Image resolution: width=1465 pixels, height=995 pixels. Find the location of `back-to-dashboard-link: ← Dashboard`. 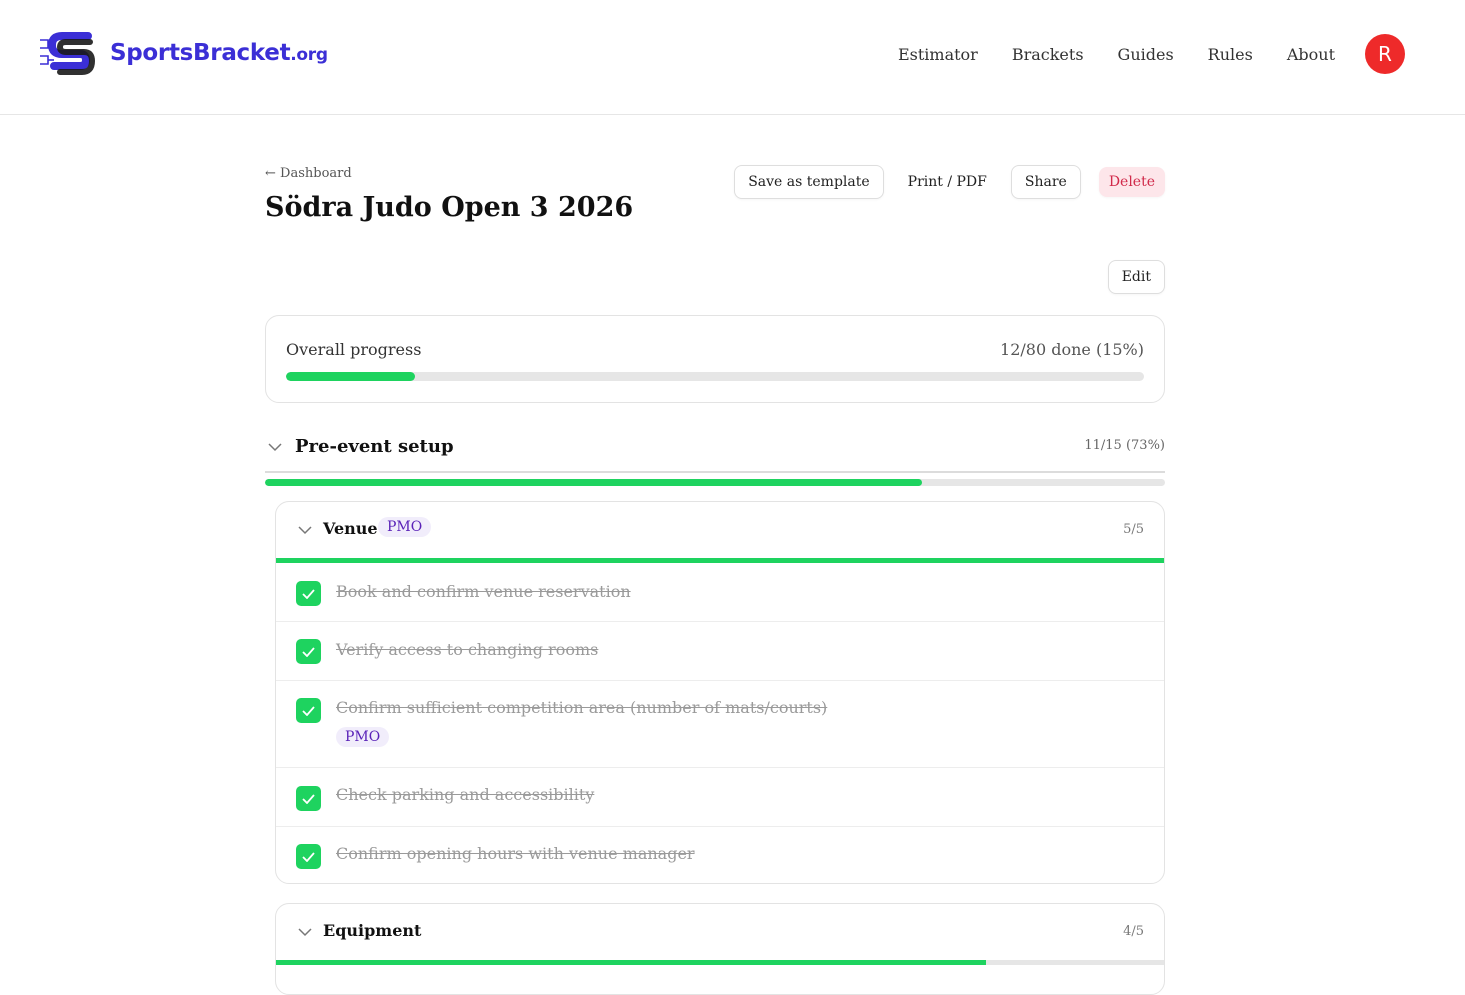

back-to-dashboard-link: ← Dashboard is located at coordinates (308, 173).